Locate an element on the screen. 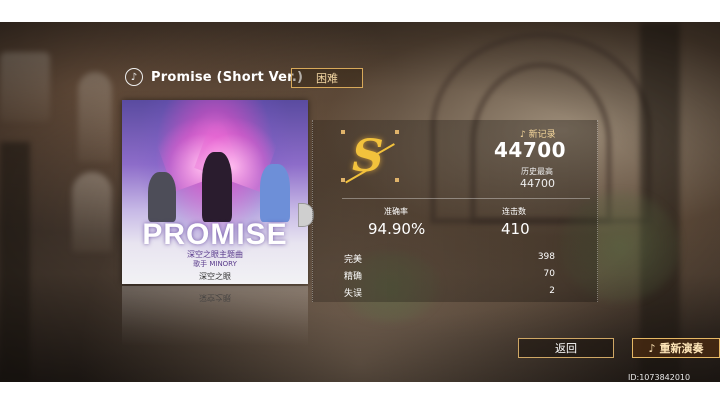 Image resolution: width=720 pixels, height=404 pixels. combo-value: 410 is located at coordinates (515, 229).